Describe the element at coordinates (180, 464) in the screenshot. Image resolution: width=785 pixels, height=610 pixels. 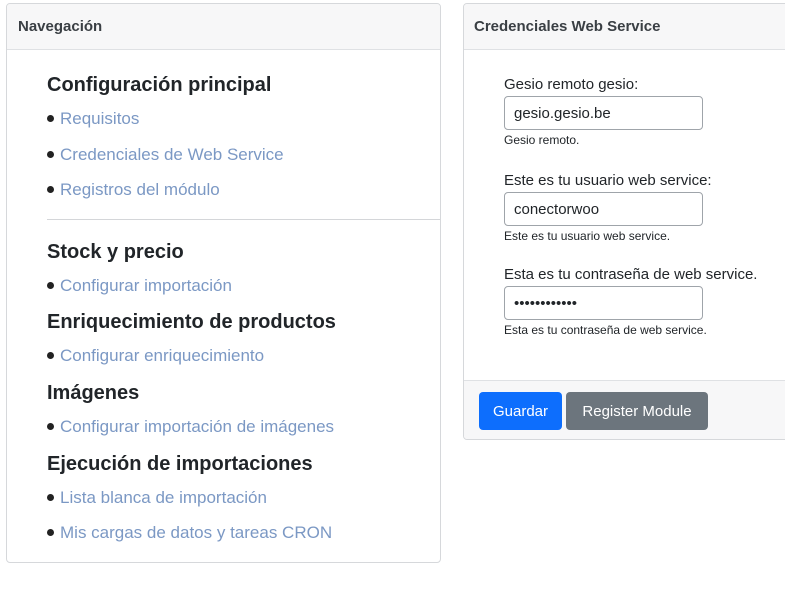
I see `section-title-import-execution: Ejecución de importaciones` at that location.